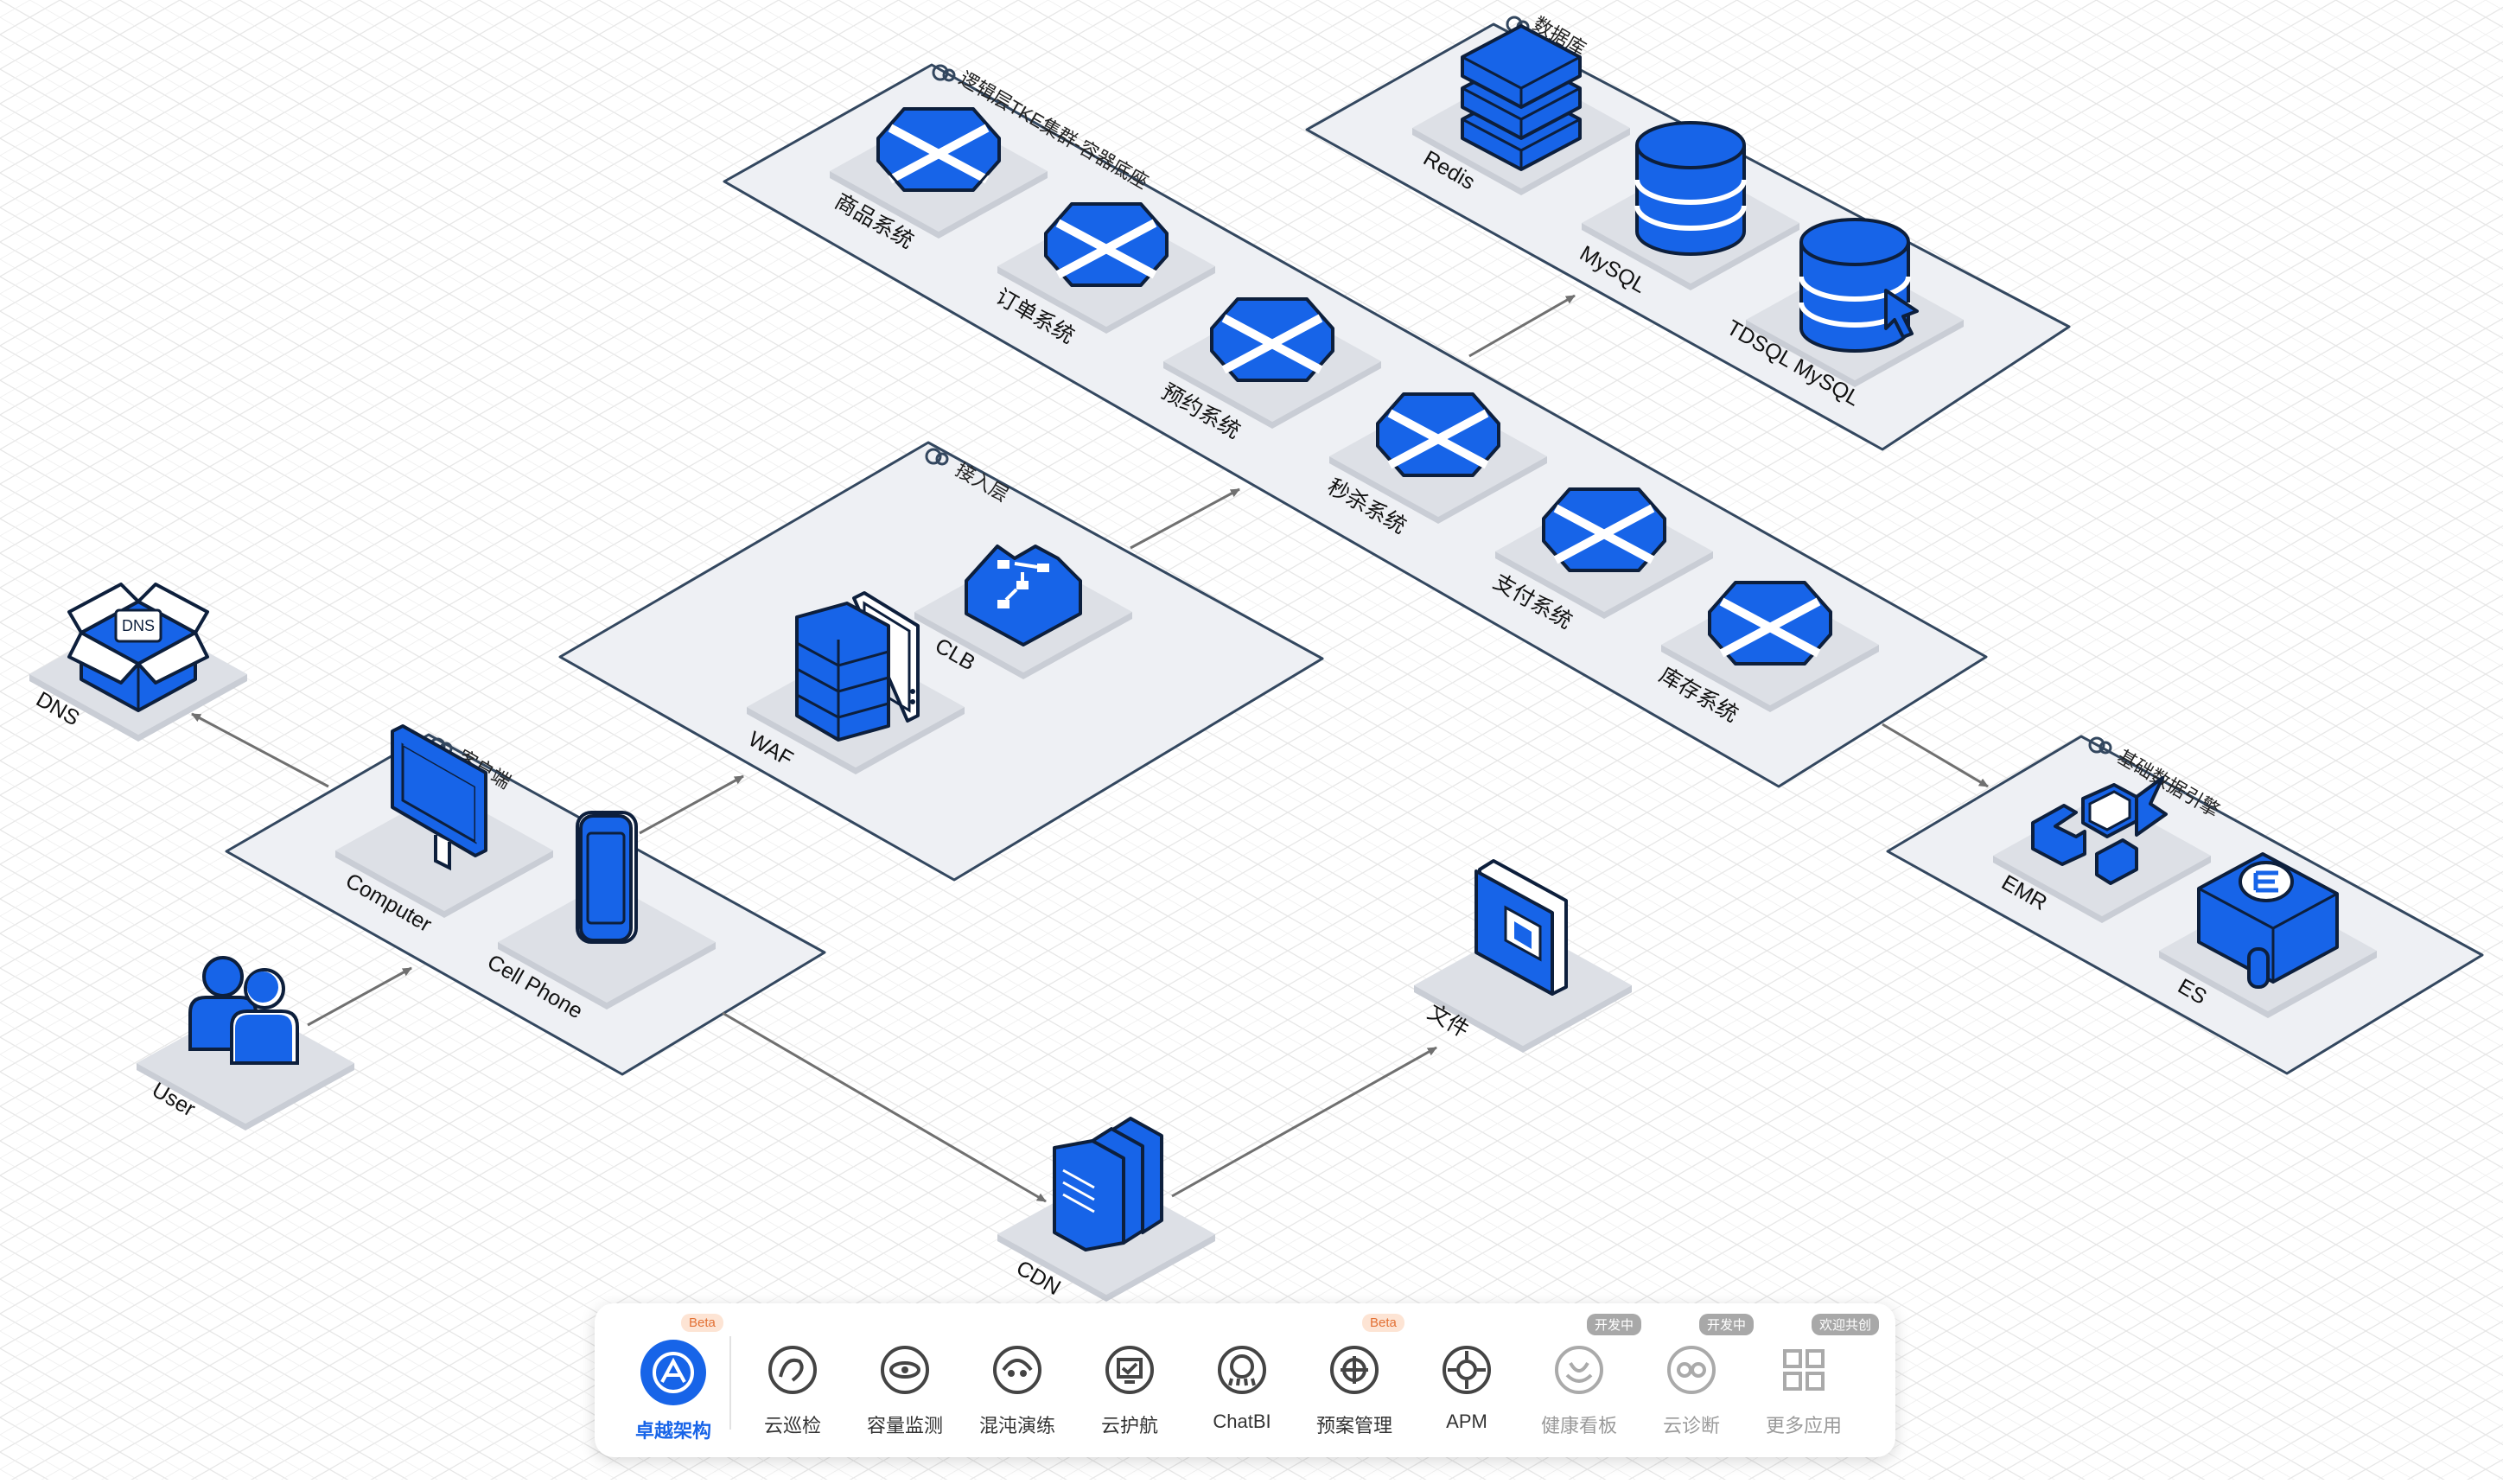 The height and width of the screenshot is (1484, 2503). I want to click on tool-more-apps: 欢迎共创 更多应用, so click(1814, 1380).